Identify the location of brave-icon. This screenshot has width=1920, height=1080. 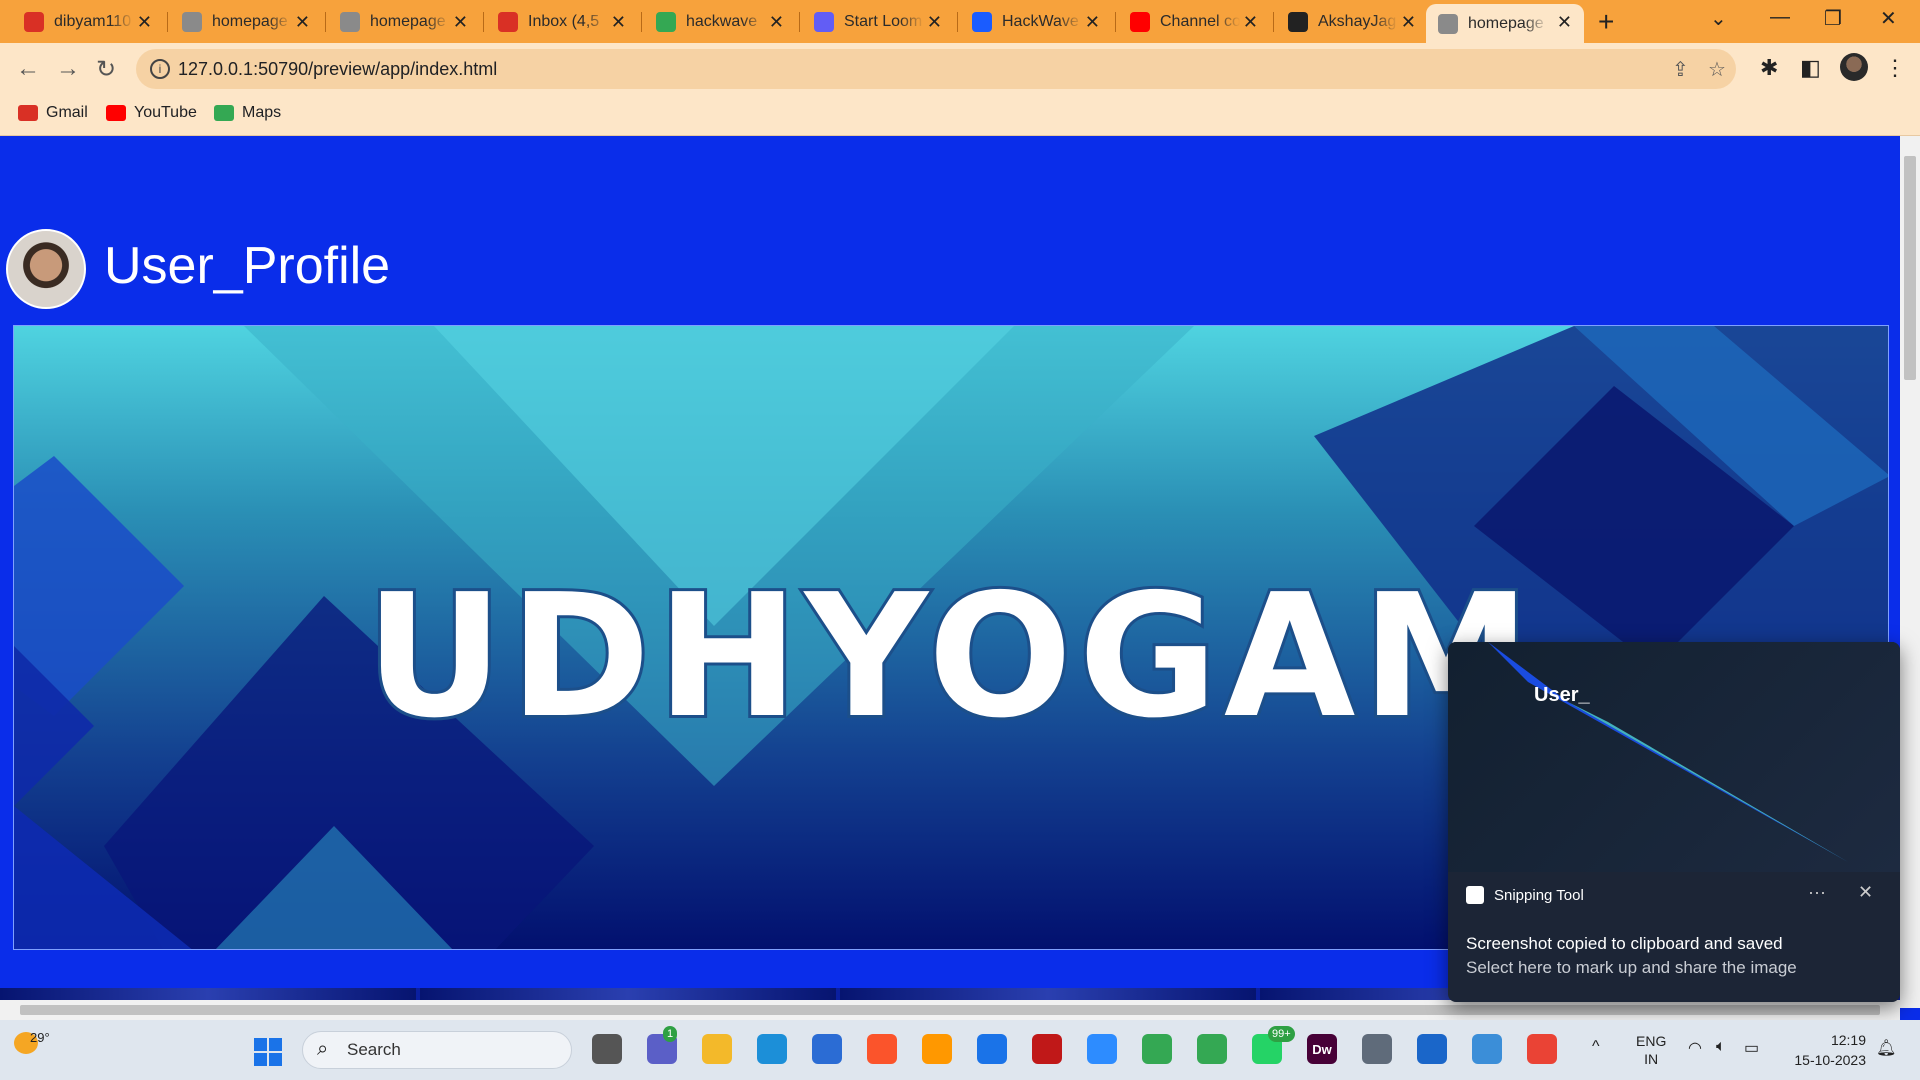
(882, 1049).